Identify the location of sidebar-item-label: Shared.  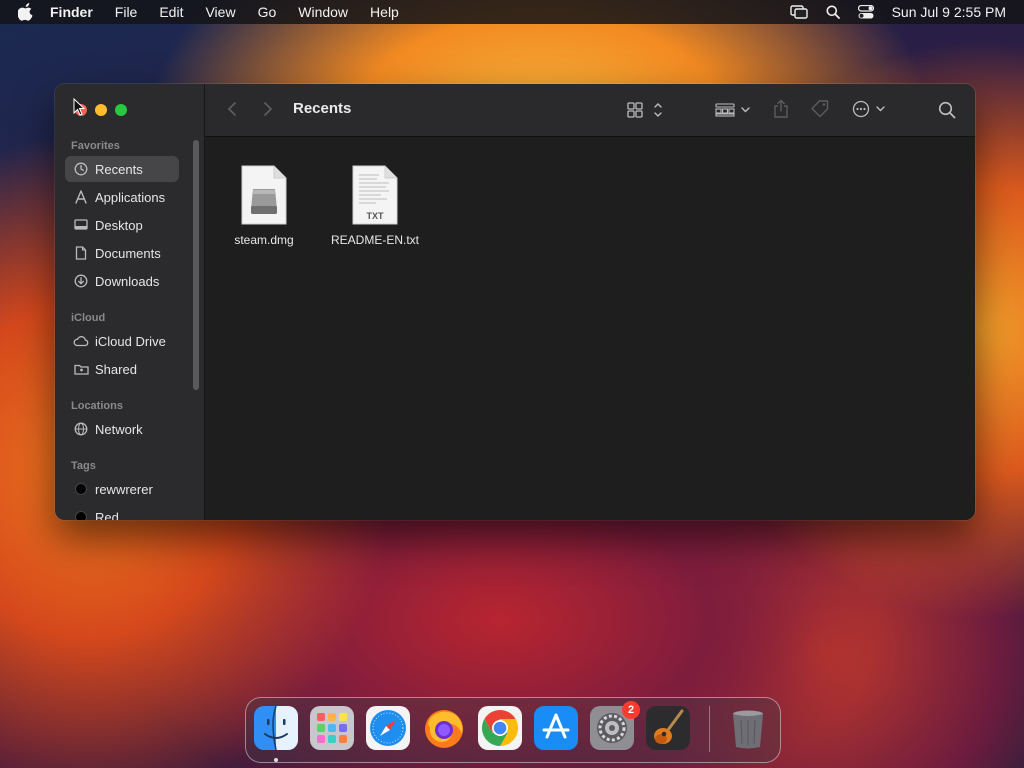
(116, 369).